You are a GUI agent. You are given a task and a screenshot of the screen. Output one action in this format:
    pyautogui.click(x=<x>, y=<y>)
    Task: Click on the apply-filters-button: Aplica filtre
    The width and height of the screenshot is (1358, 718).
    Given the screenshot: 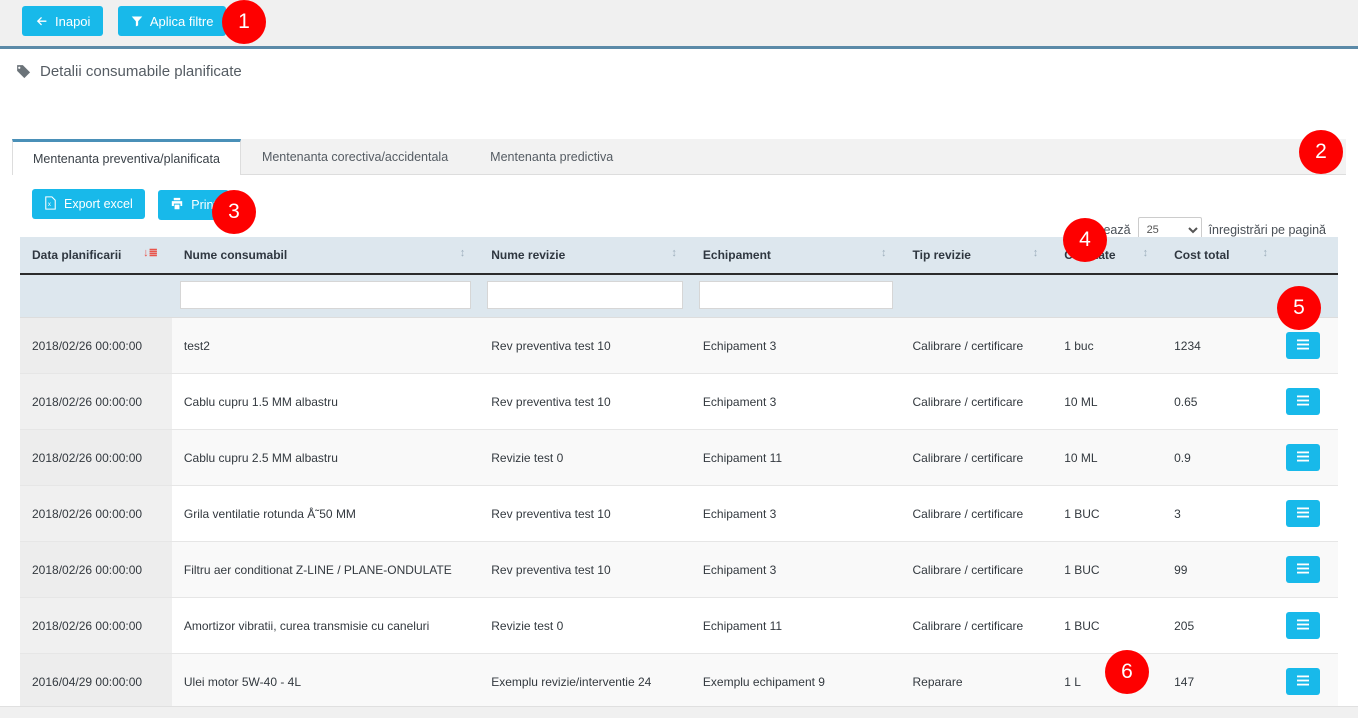 What is the action you would take?
    pyautogui.click(x=172, y=21)
    